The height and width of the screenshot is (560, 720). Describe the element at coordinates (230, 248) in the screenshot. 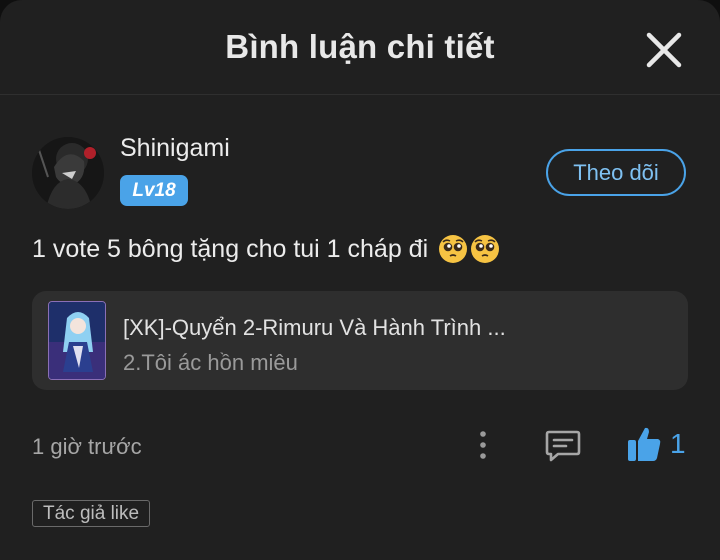

I see `comment-text: 1 vote 5 bông tặng cho tui 1 cháp đi` at that location.